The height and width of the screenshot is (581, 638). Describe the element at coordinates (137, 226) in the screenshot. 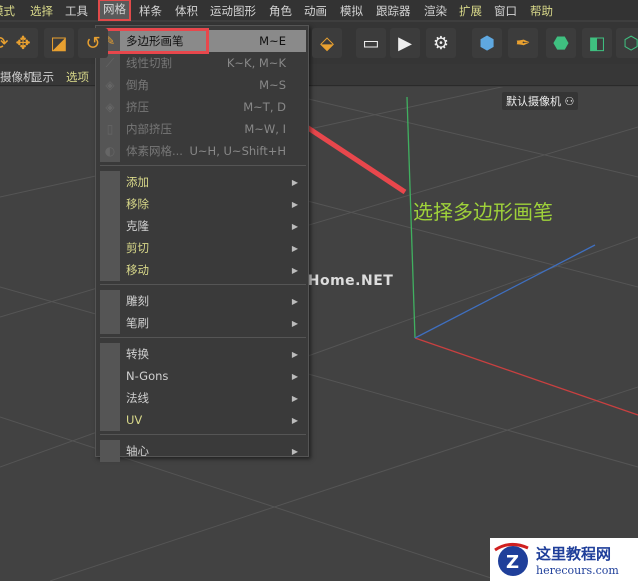

I see `menu-item-label: 克隆` at that location.